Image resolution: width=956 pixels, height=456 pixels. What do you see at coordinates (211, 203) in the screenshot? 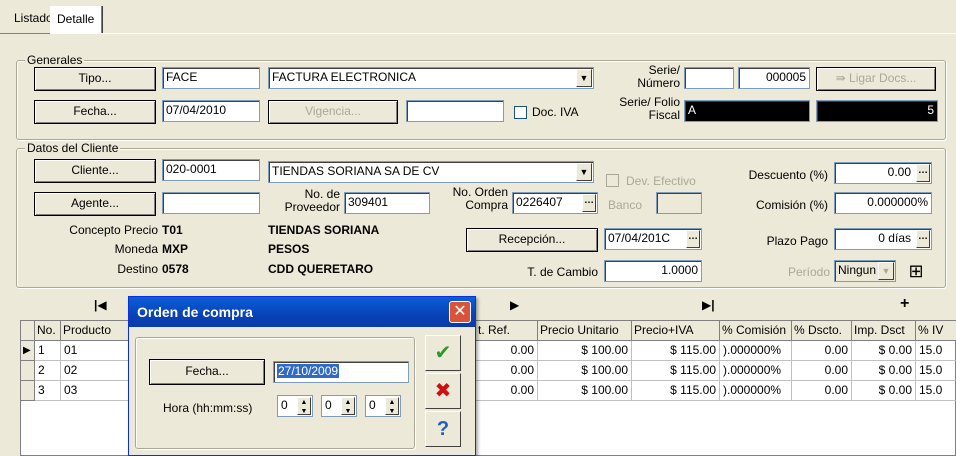
I see `agente-field` at bounding box center [211, 203].